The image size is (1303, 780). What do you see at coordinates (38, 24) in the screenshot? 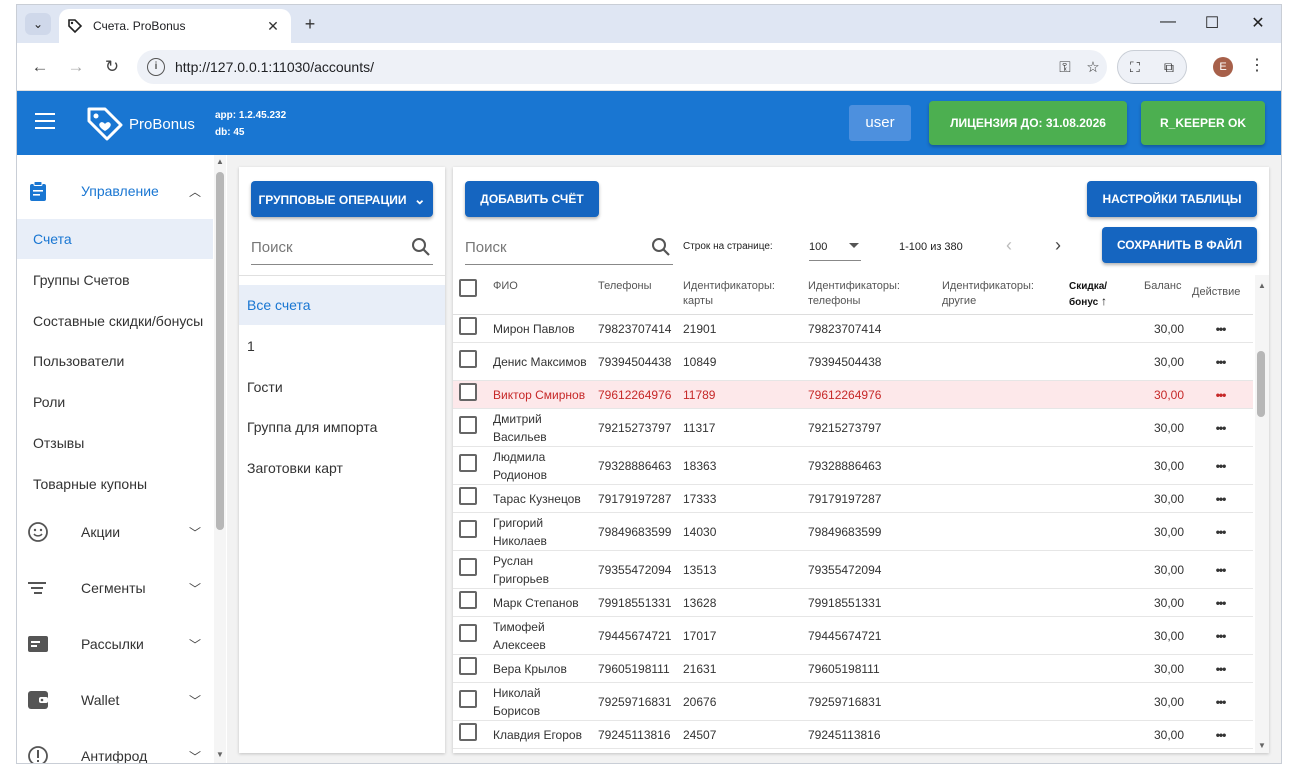
I see `tab-search-dropdown: ⌄` at bounding box center [38, 24].